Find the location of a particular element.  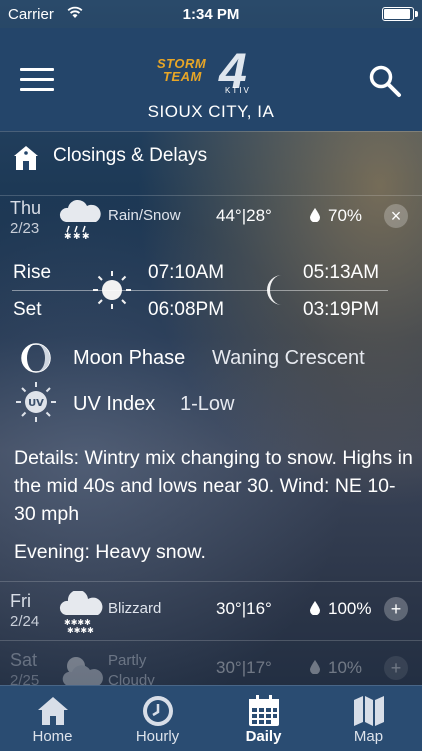

battery-icon is located at coordinates (400, 14).